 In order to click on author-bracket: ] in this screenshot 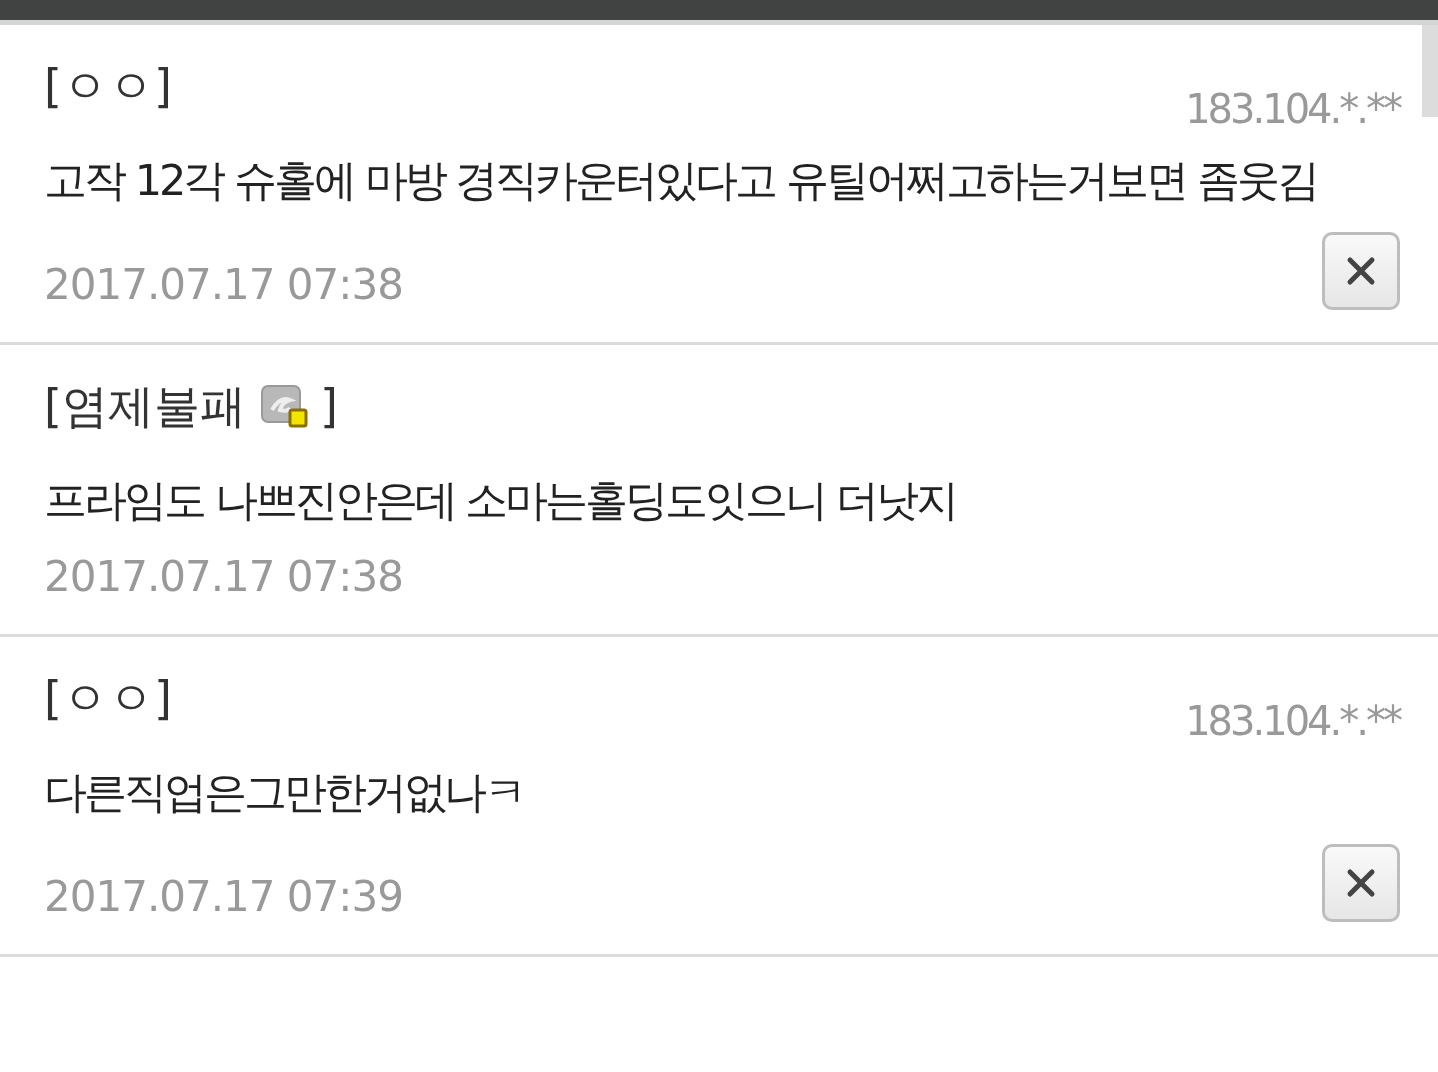, I will do `click(328, 406)`.